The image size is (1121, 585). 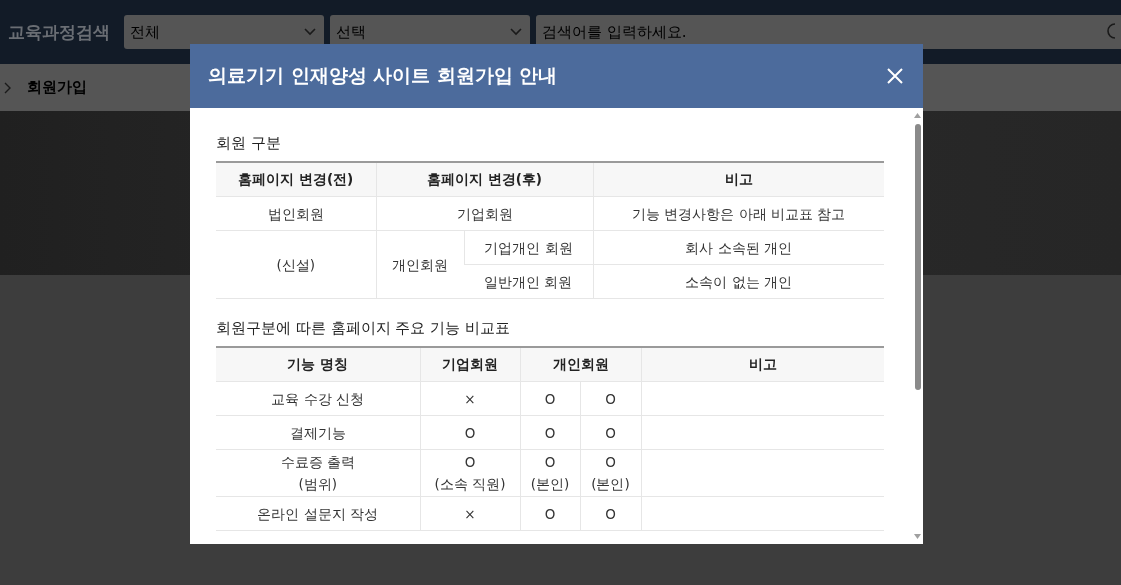 What do you see at coordinates (828, 32) in the screenshot?
I see `search-field: 검색어를 입력하세요.` at bounding box center [828, 32].